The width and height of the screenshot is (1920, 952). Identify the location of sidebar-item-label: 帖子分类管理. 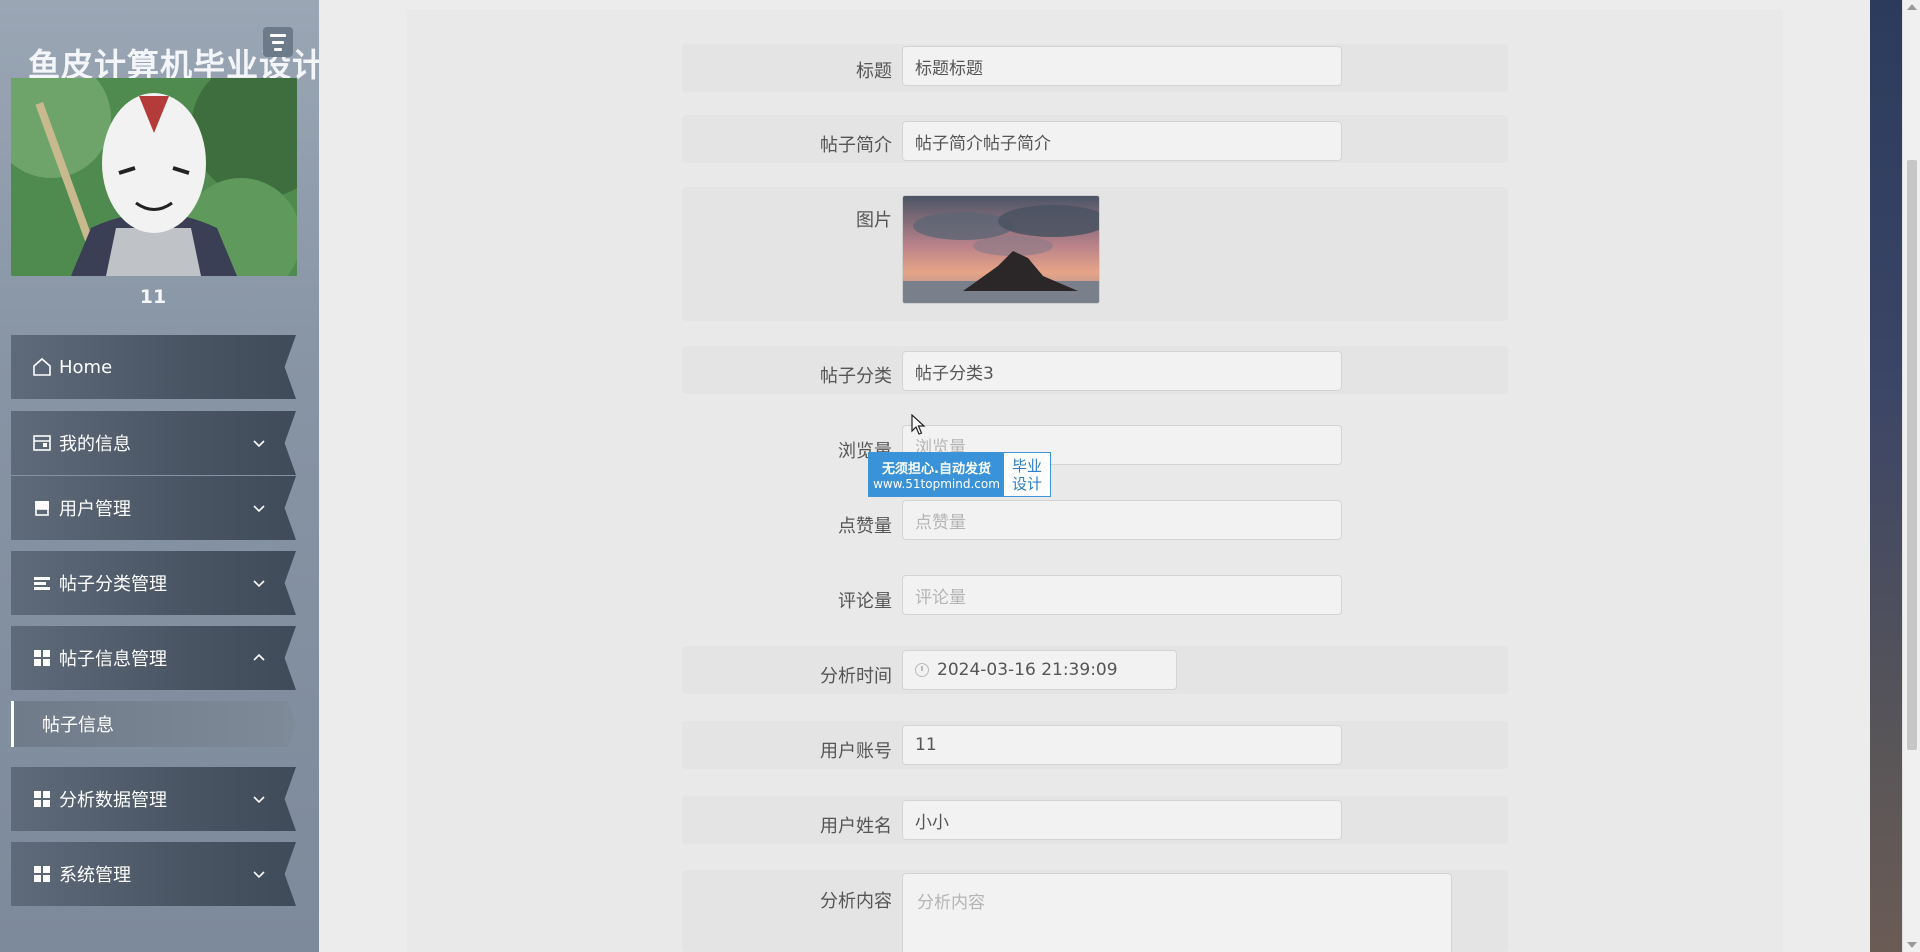
(113, 584).